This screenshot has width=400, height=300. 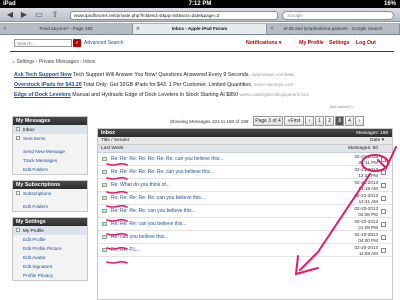 What do you see at coordinates (309, 121) in the screenshot?
I see `prev-page-button: ‹` at bounding box center [309, 121].